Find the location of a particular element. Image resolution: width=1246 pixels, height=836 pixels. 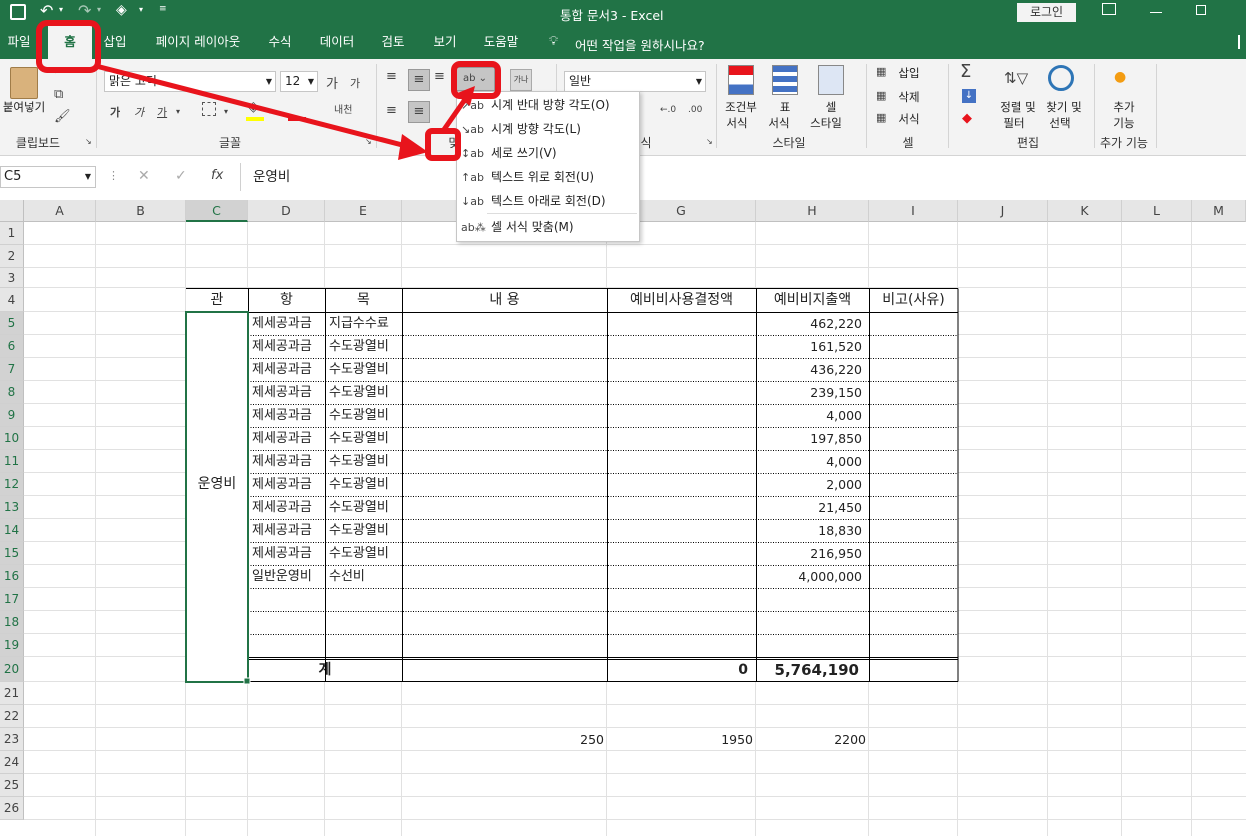

annotation-overlay is located at coordinates (268, 90).